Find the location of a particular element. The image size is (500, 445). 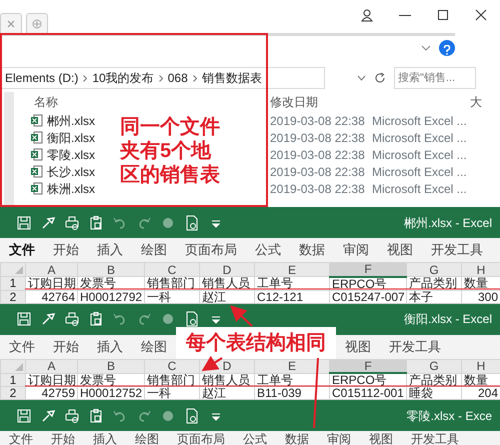

file-name: 零陵.xlsx is located at coordinates (71, 155).